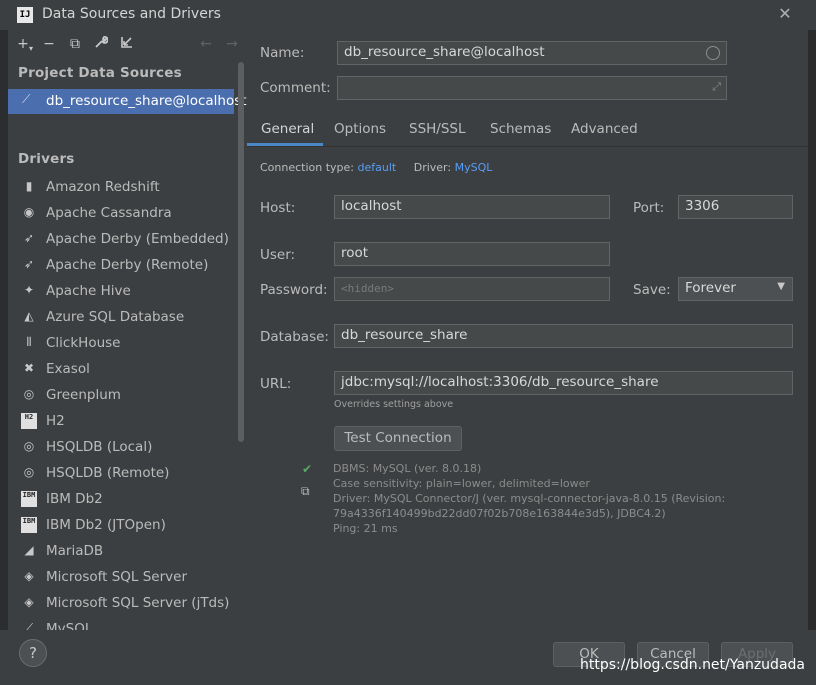 The image size is (816, 685). Describe the element at coordinates (735, 207) in the screenshot. I see `port-field: 3306` at that location.